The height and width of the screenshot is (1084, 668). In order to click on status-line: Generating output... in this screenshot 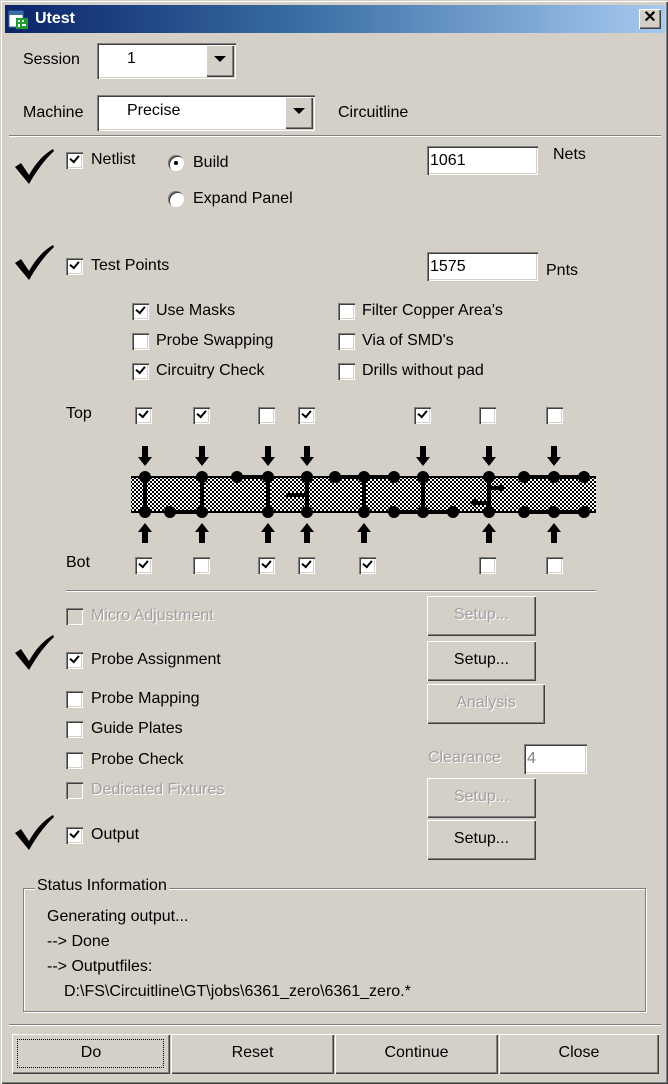, I will do `click(118, 916)`.